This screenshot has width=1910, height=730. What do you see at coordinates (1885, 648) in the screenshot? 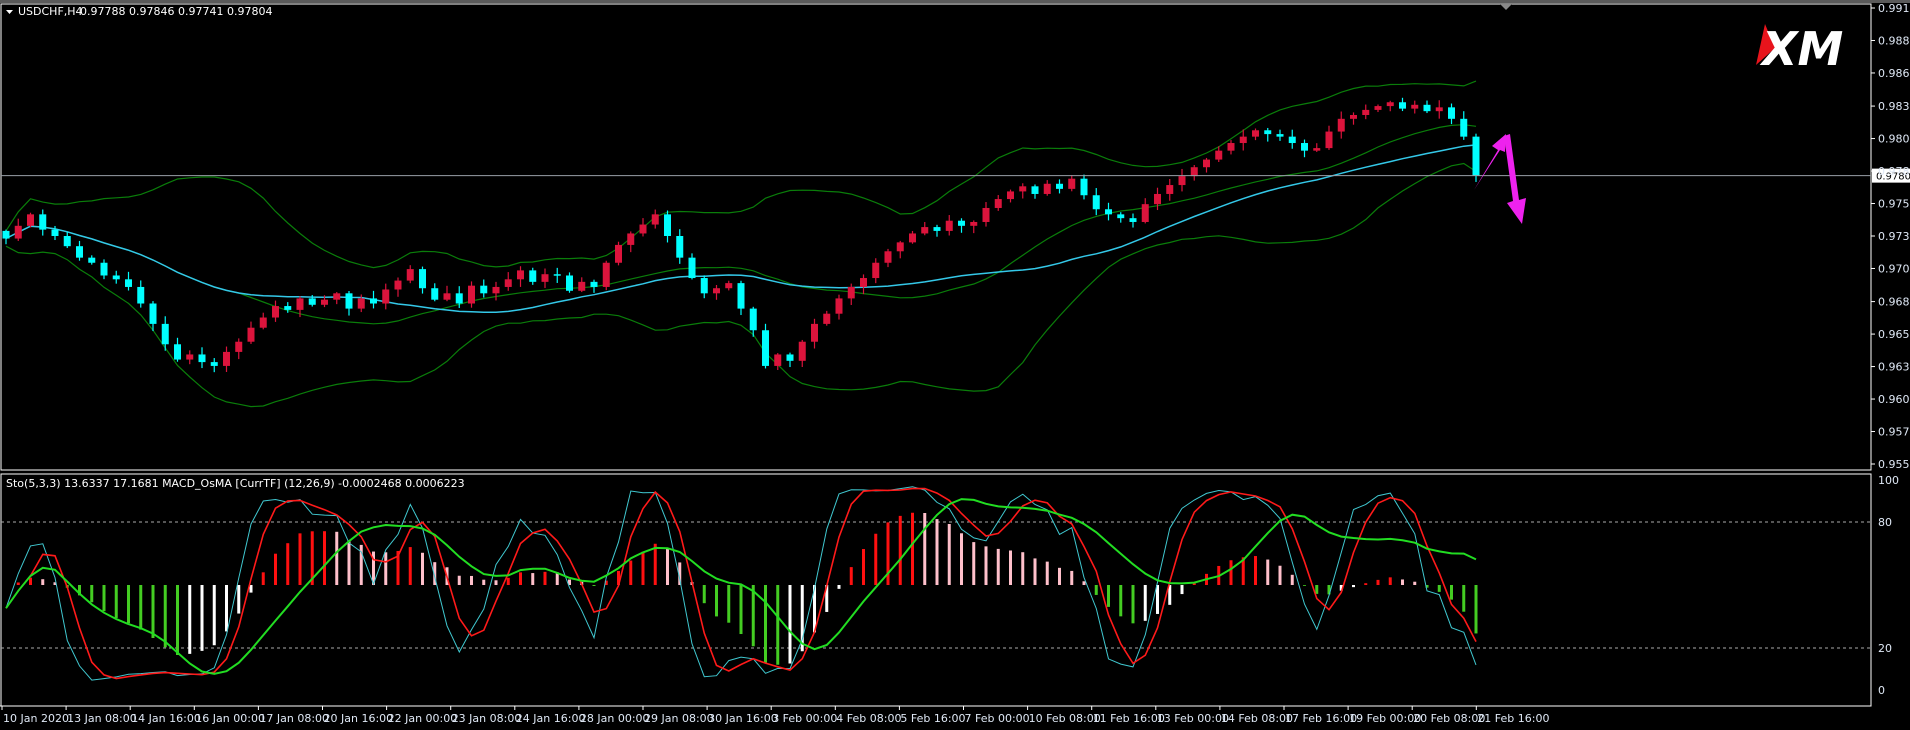
I see `indicator-axis-label: 20` at bounding box center [1885, 648].